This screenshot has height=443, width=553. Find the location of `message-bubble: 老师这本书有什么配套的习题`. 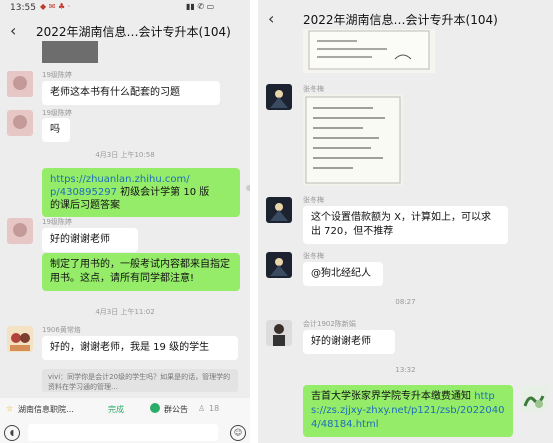

message-bubble: 老师这本书有什么配套的习题 is located at coordinates (131, 93).